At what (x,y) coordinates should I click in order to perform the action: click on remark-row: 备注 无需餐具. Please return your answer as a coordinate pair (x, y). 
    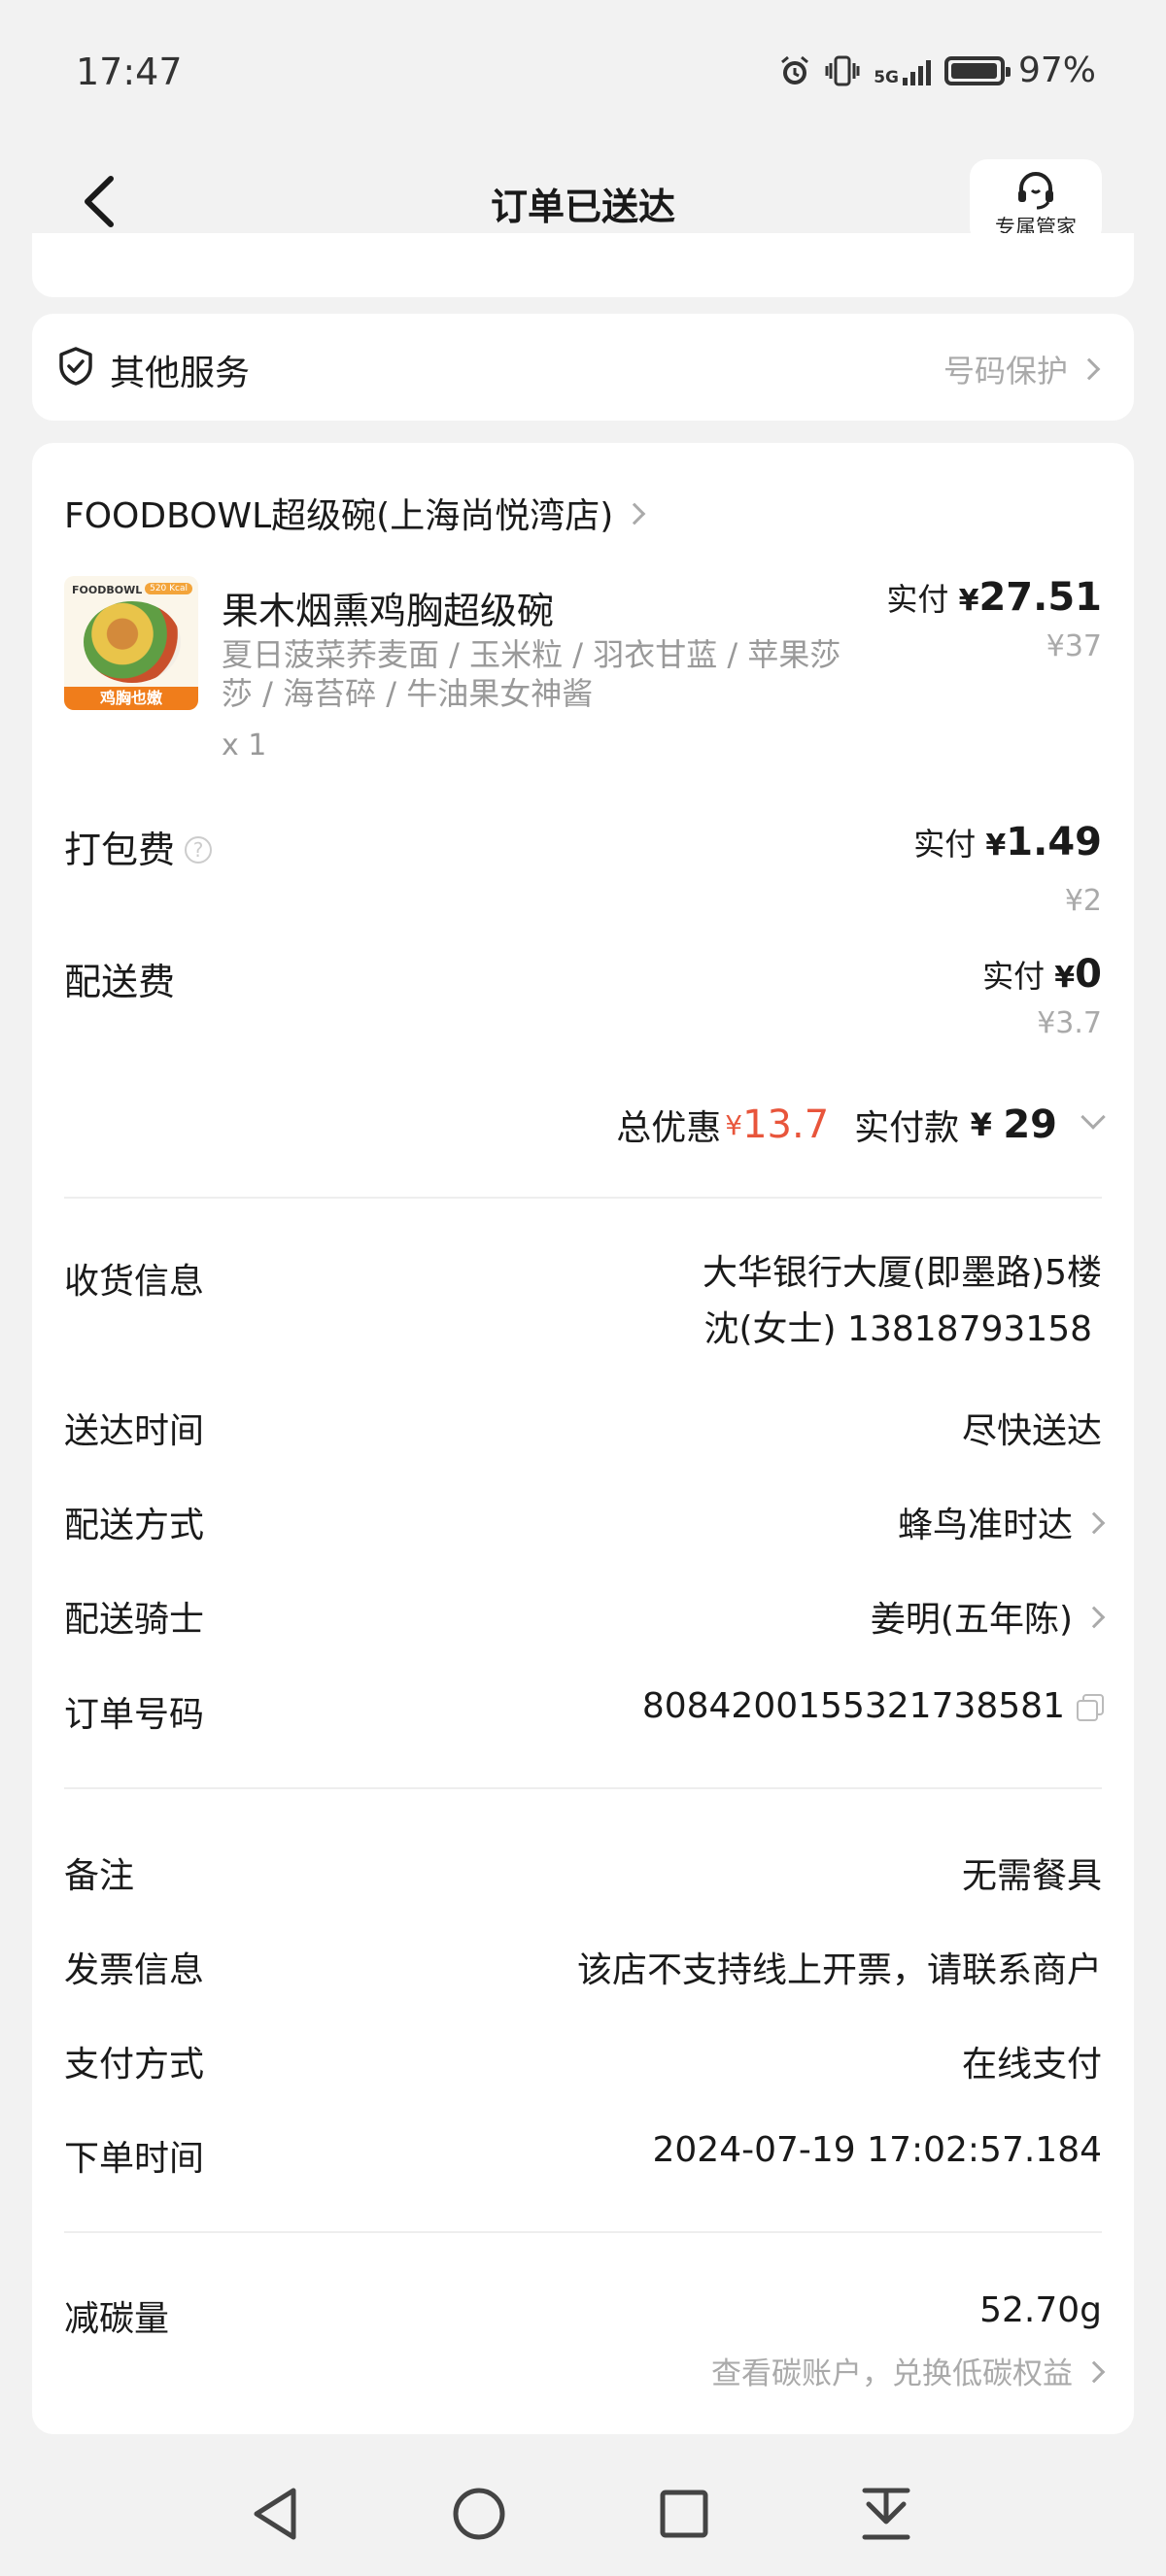
    Looking at the image, I should click on (583, 1872).